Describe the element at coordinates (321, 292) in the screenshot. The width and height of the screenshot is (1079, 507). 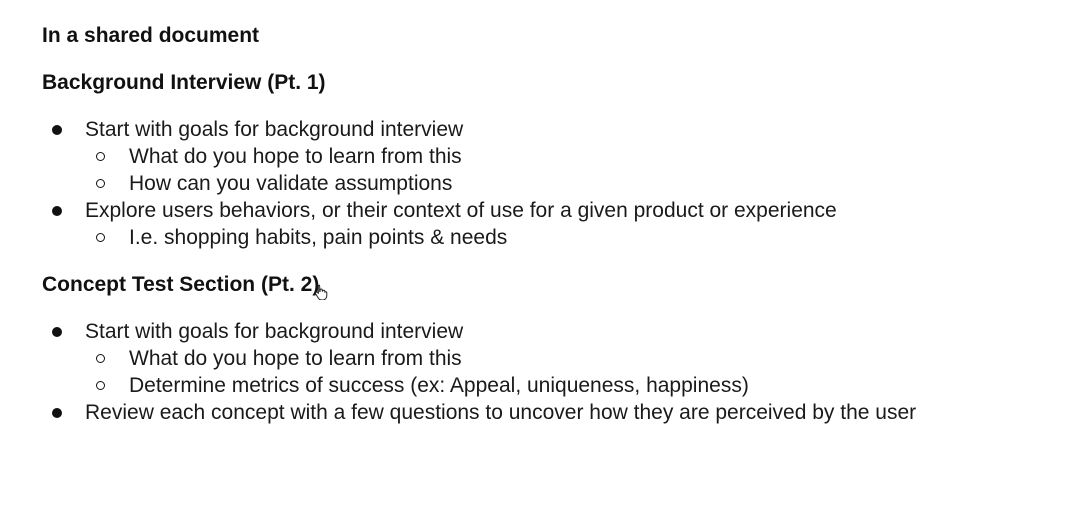
I see `hand-pointer-icon` at that location.